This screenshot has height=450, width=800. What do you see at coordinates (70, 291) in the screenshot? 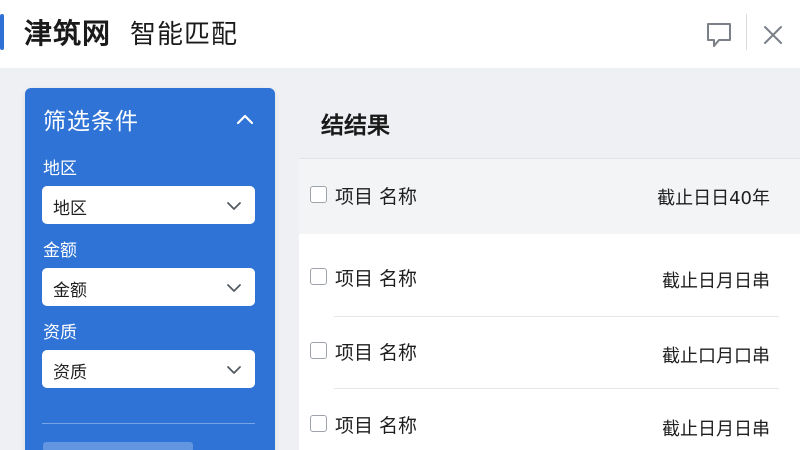
I see `amount-select-value: 金额` at bounding box center [70, 291].